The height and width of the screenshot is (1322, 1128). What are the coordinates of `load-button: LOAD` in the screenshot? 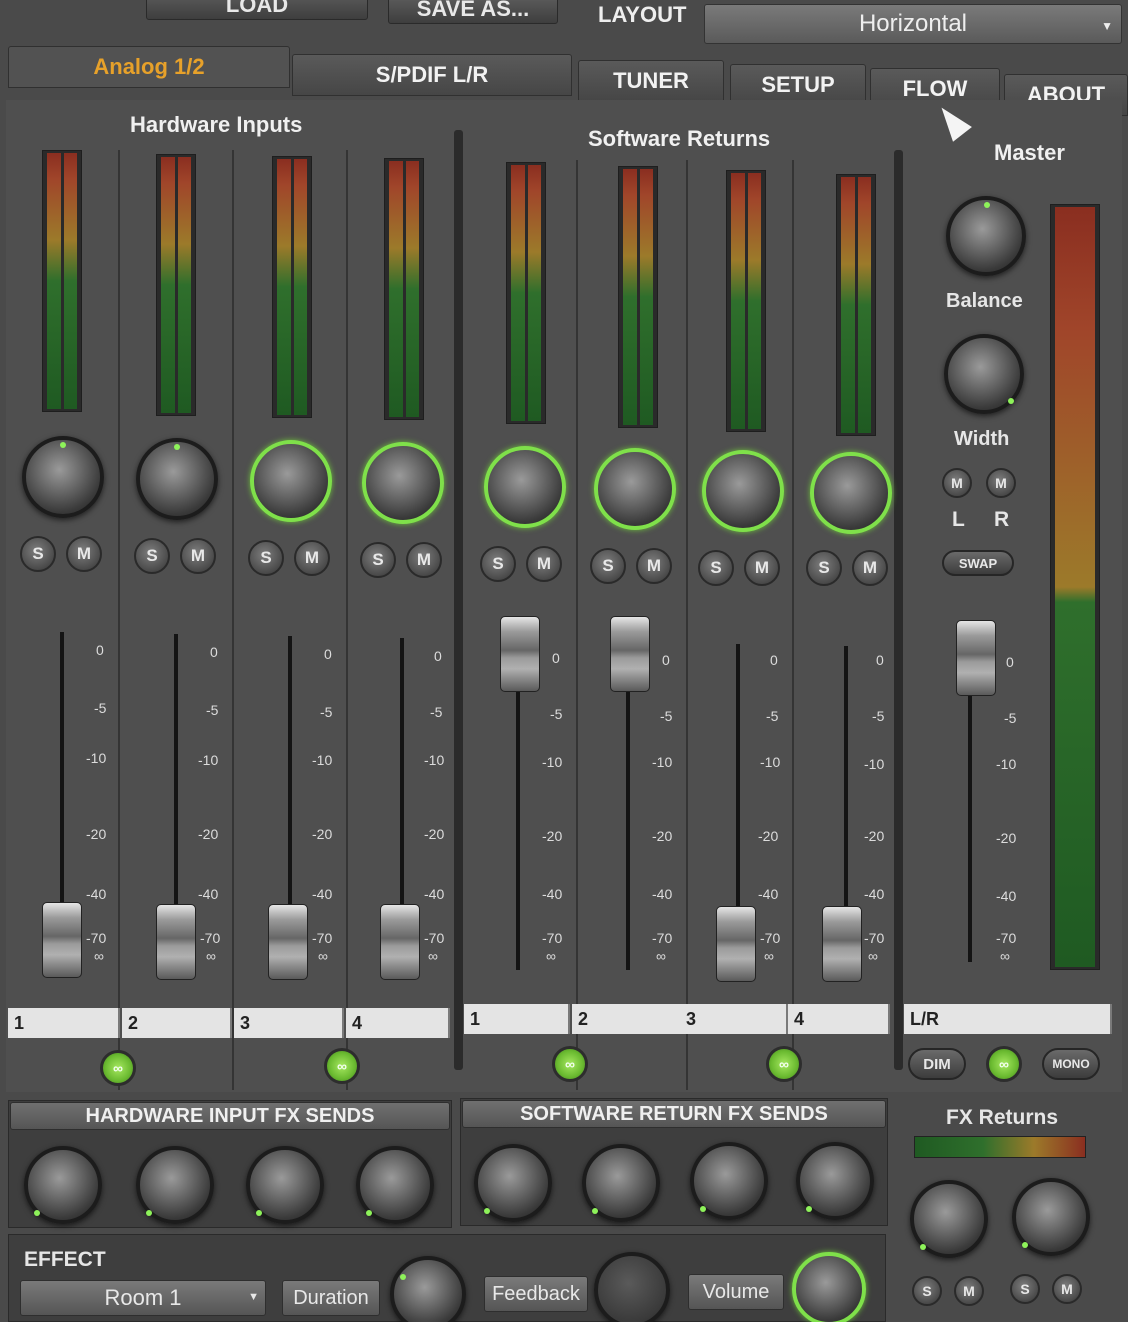 It's located at (257, 10).